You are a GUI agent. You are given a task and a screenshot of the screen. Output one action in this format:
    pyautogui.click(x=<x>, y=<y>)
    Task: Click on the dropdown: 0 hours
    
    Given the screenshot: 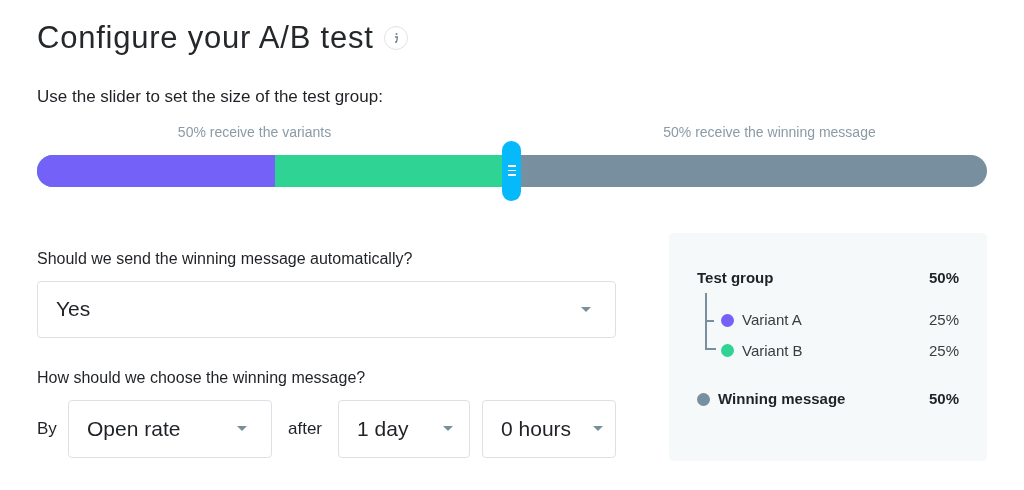 What is the action you would take?
    pyautogui.click(x=549, y=428)
    